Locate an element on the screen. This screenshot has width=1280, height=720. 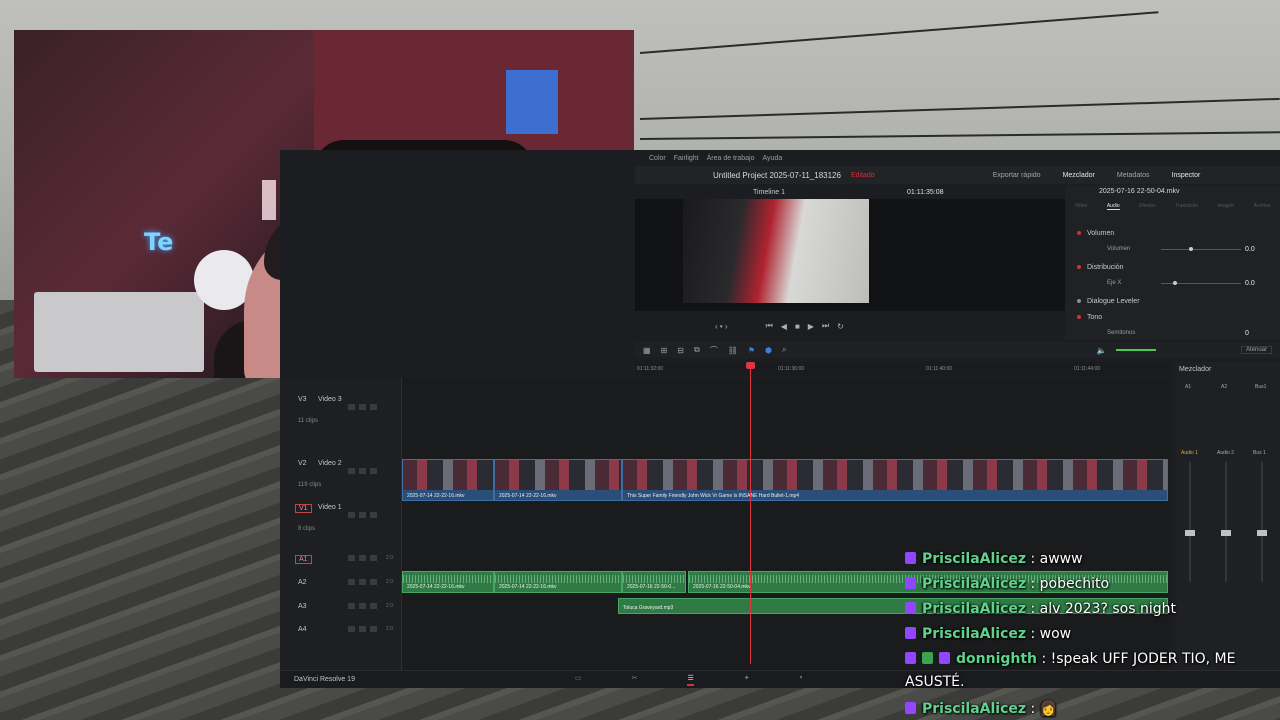
loop-icon: ‹ • › is located at coordinates (721, 326).